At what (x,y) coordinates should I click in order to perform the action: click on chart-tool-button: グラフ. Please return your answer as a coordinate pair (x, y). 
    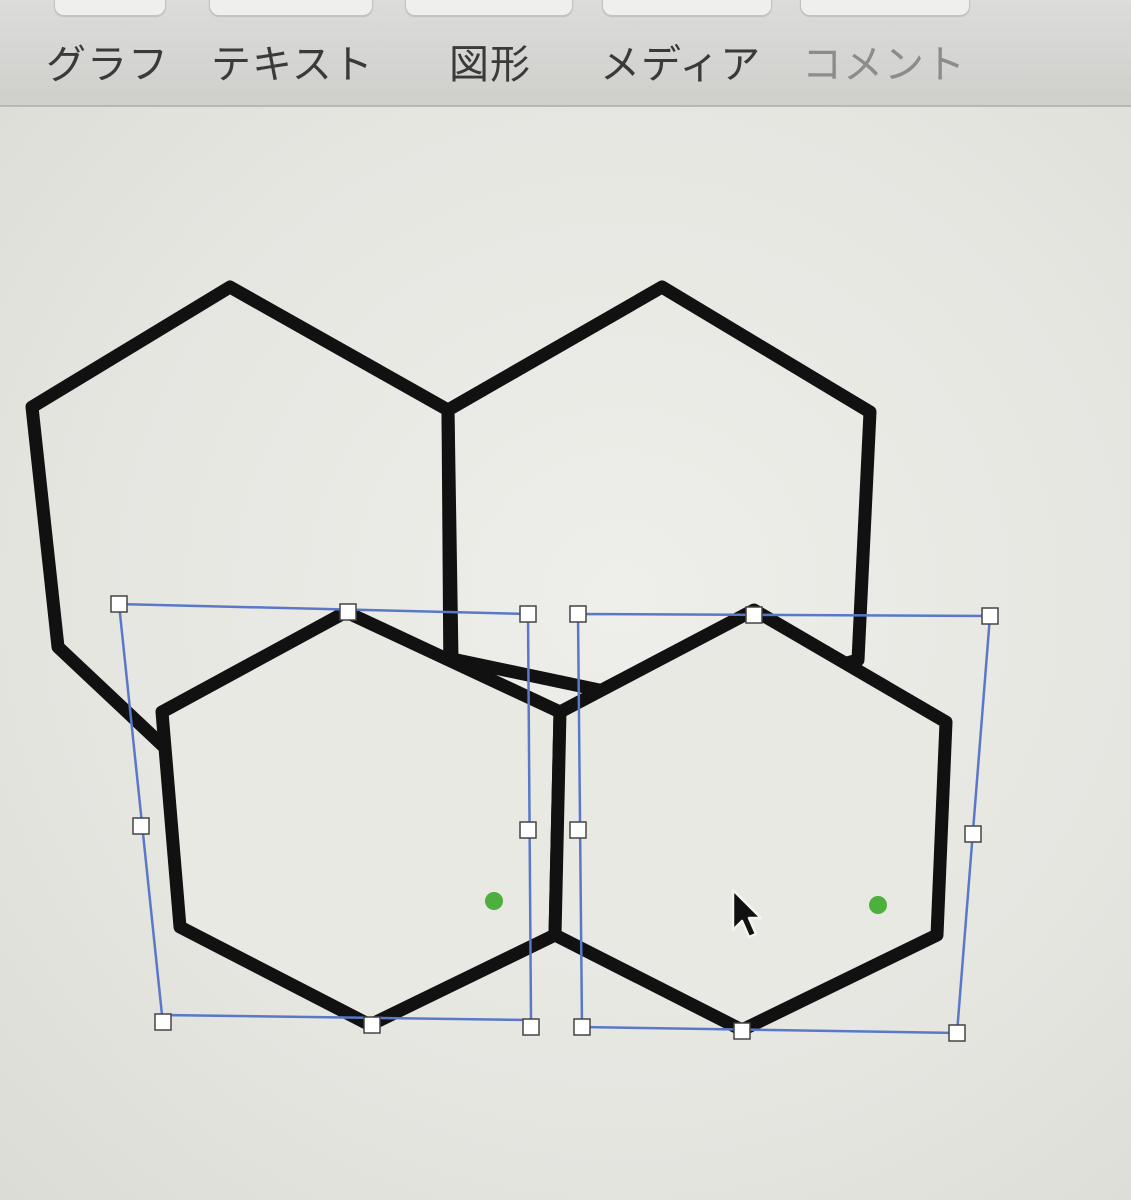
    Looking at the image, I should click on (105, 52).